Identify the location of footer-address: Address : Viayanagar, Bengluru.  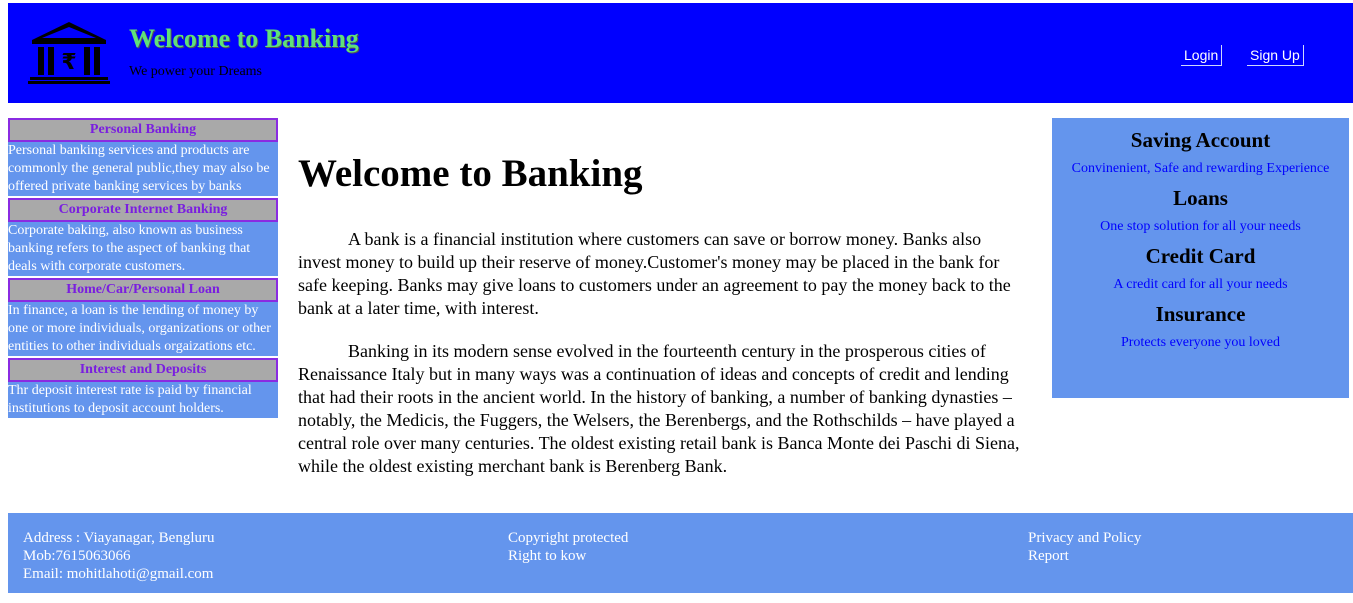
(119, 538).